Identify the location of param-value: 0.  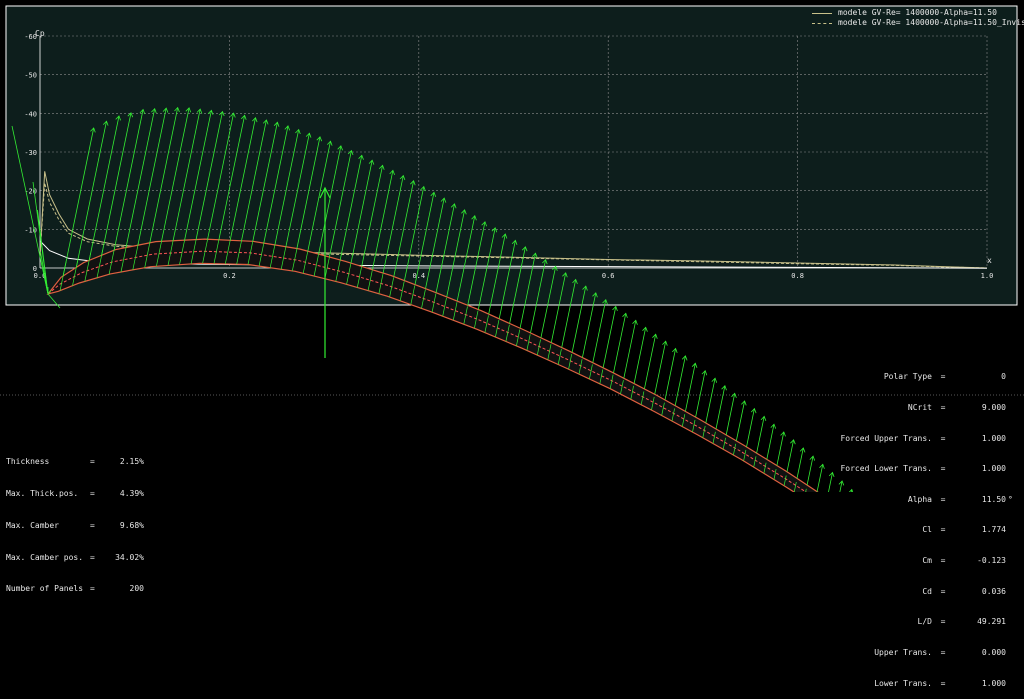
(1003, 377).